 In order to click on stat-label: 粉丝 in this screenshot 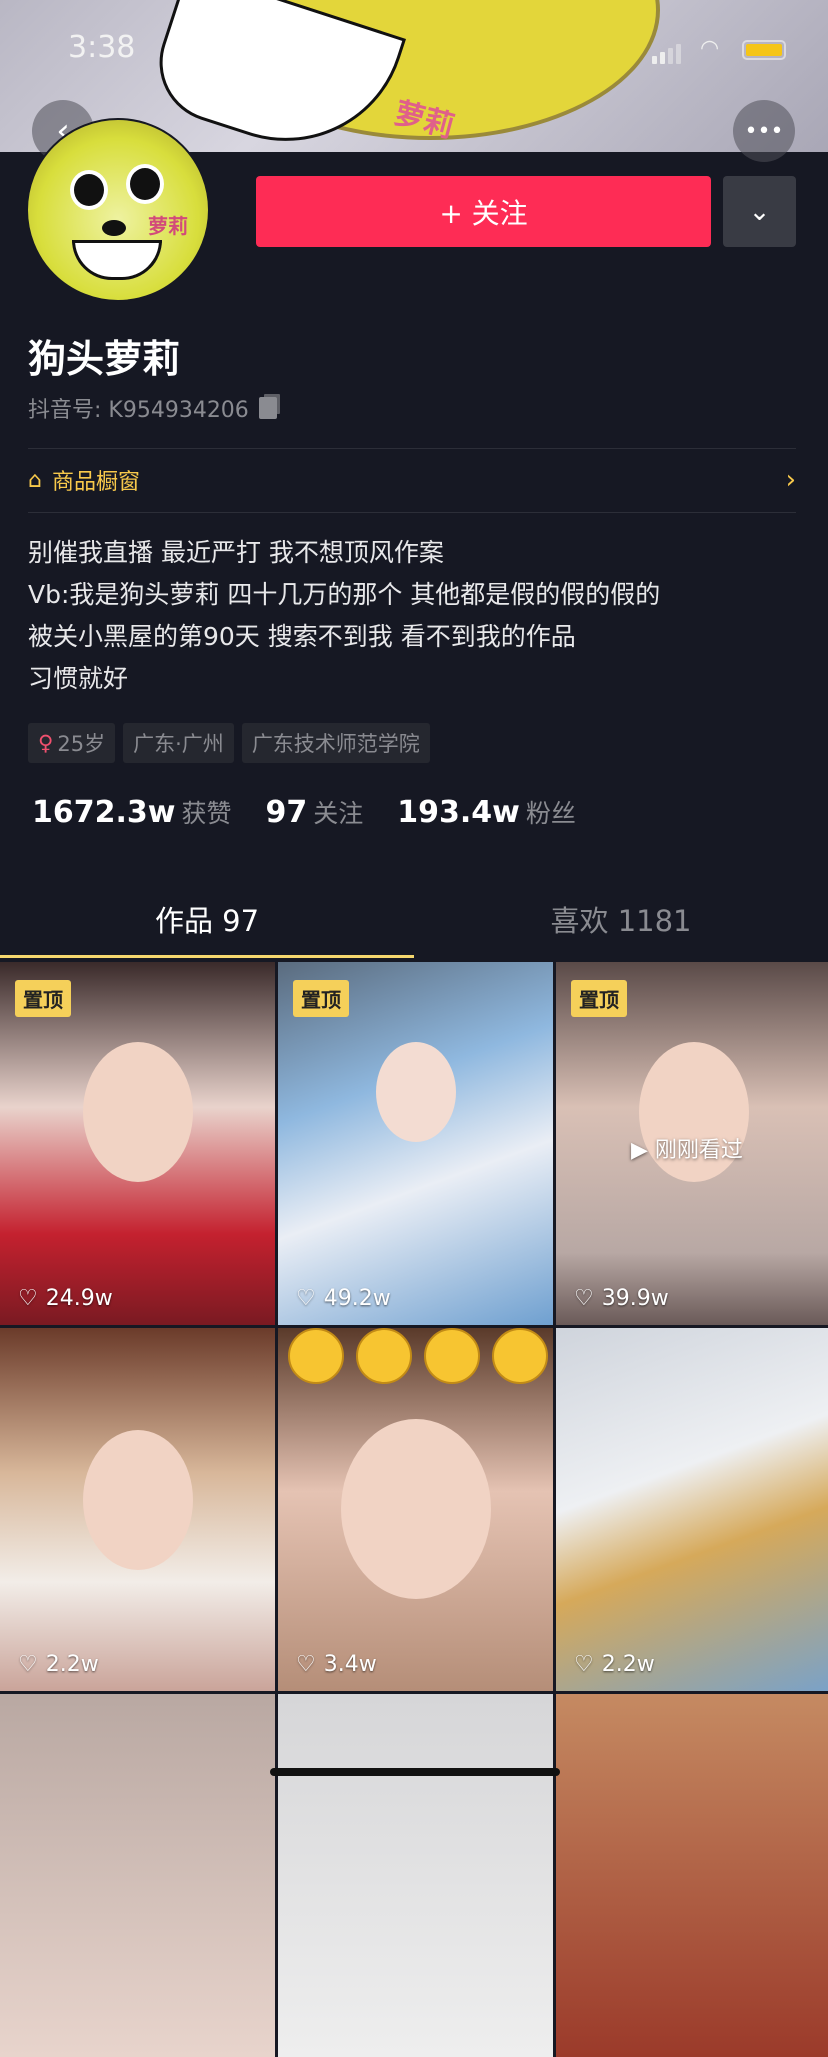, I will do `click(550, 813)`.